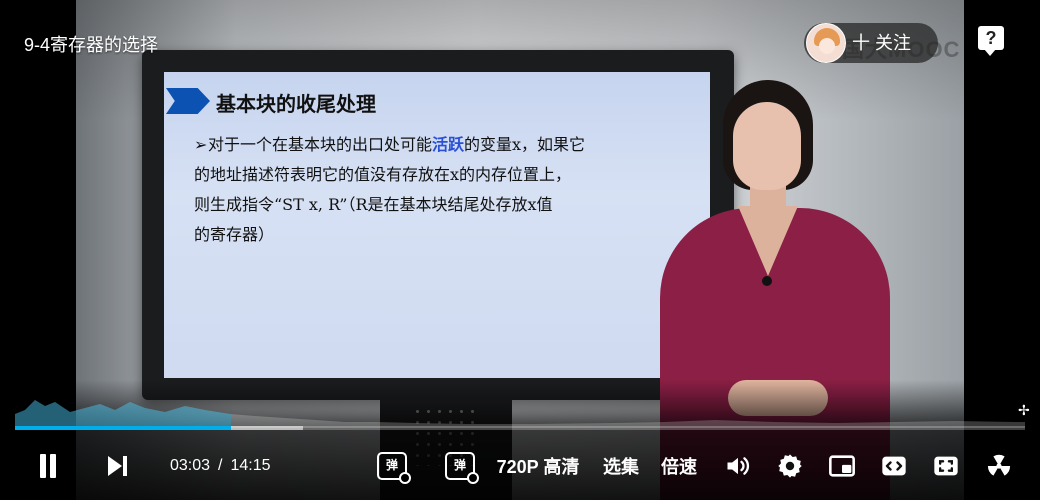  I want to click on slide-header: 基本块的收尾处理, so click(437, 96).